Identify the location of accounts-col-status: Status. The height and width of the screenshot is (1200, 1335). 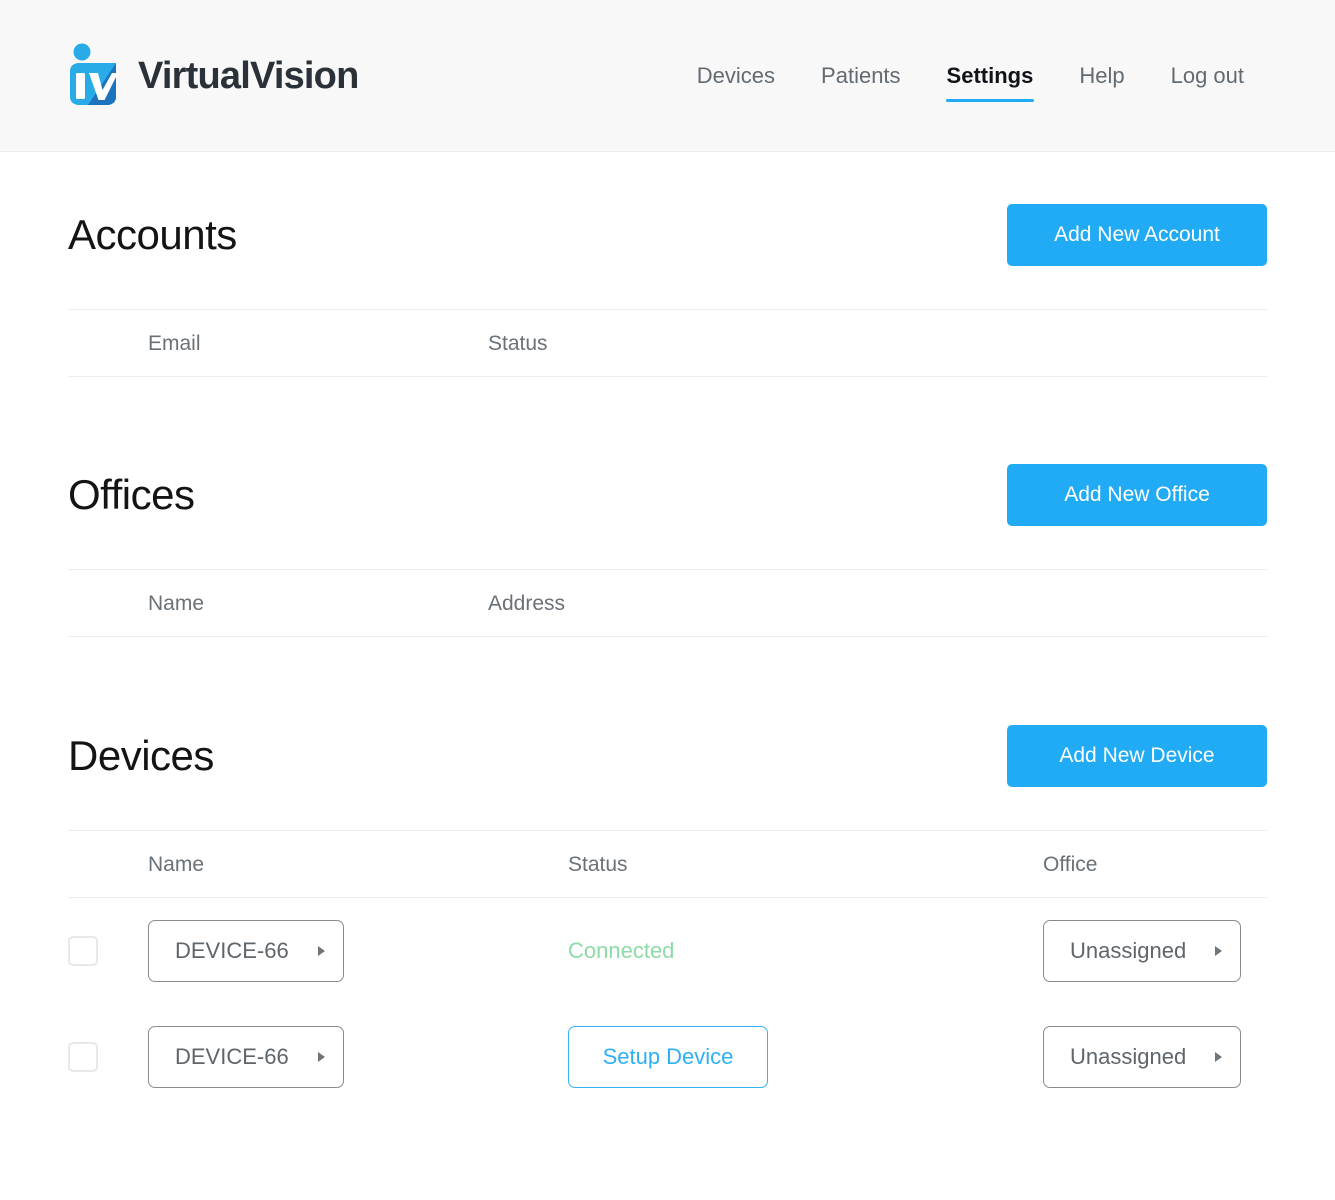
(725, 343).